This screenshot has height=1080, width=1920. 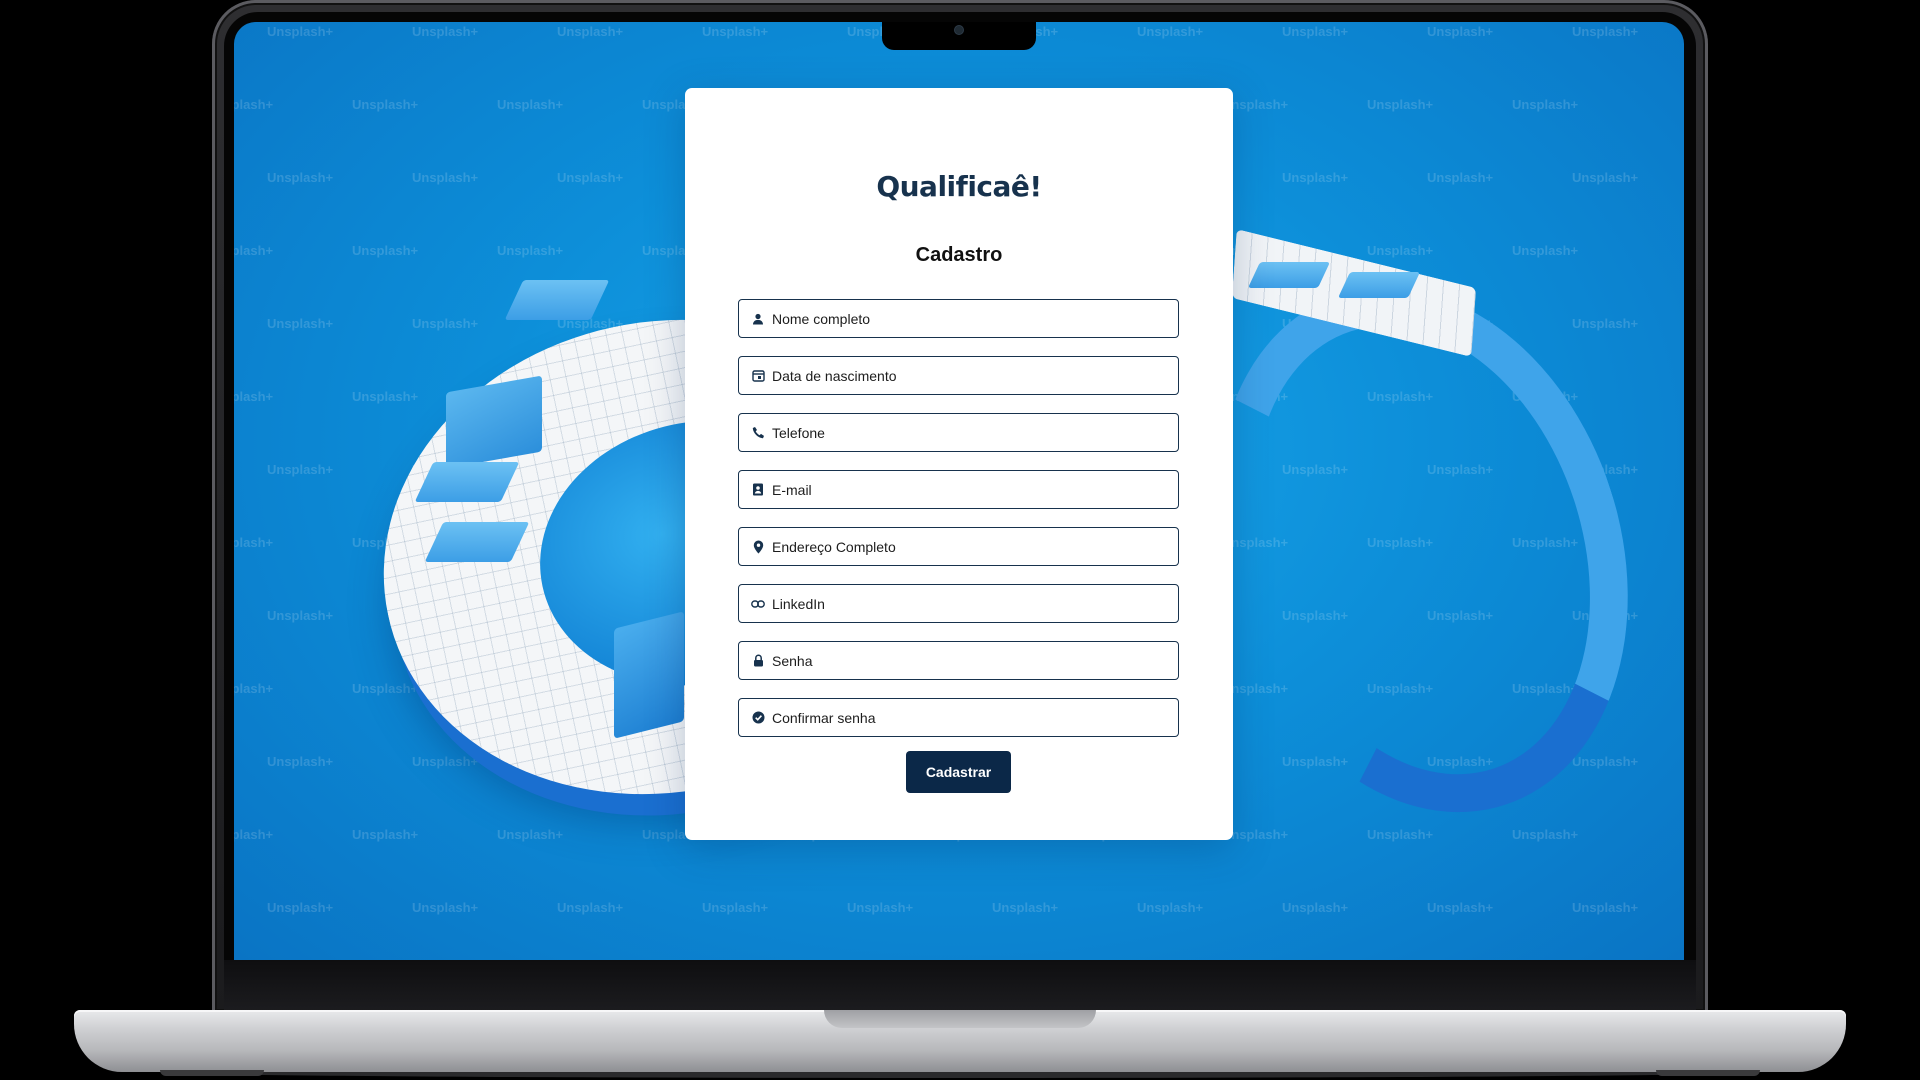 I want to click on link-icon, so click(x=758, y=604).